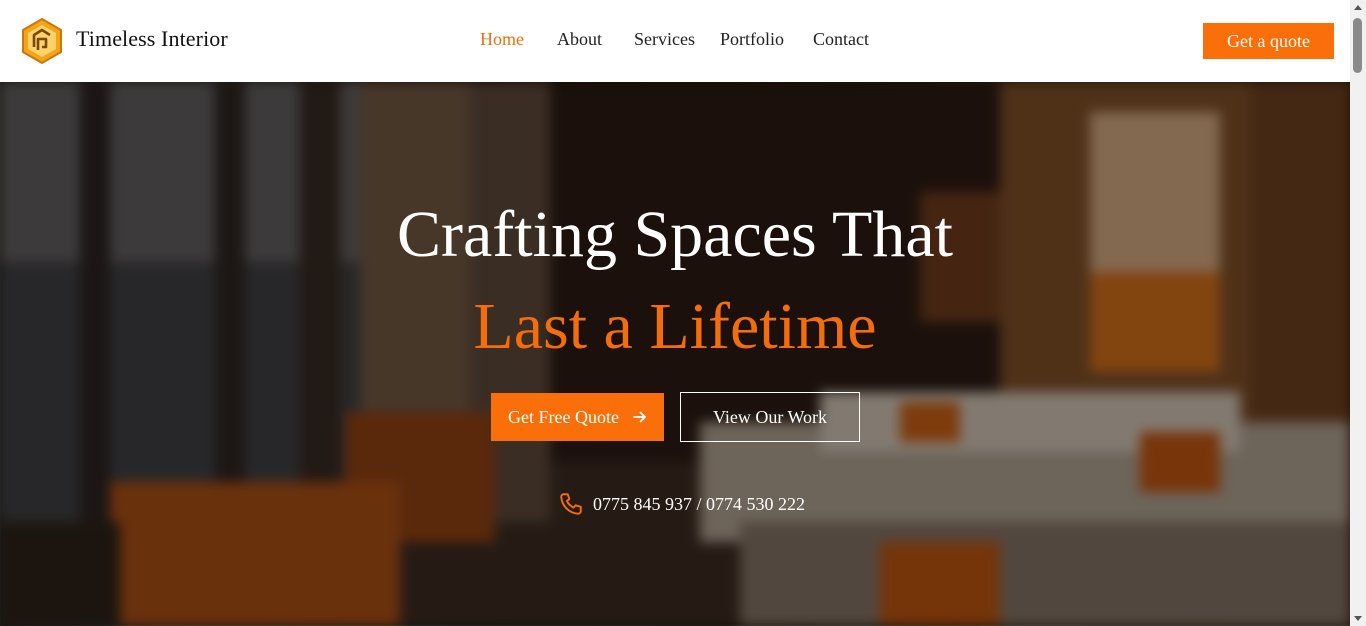  I want to click on get-free-quote-label: Get Free Quote, so click(563, 416).